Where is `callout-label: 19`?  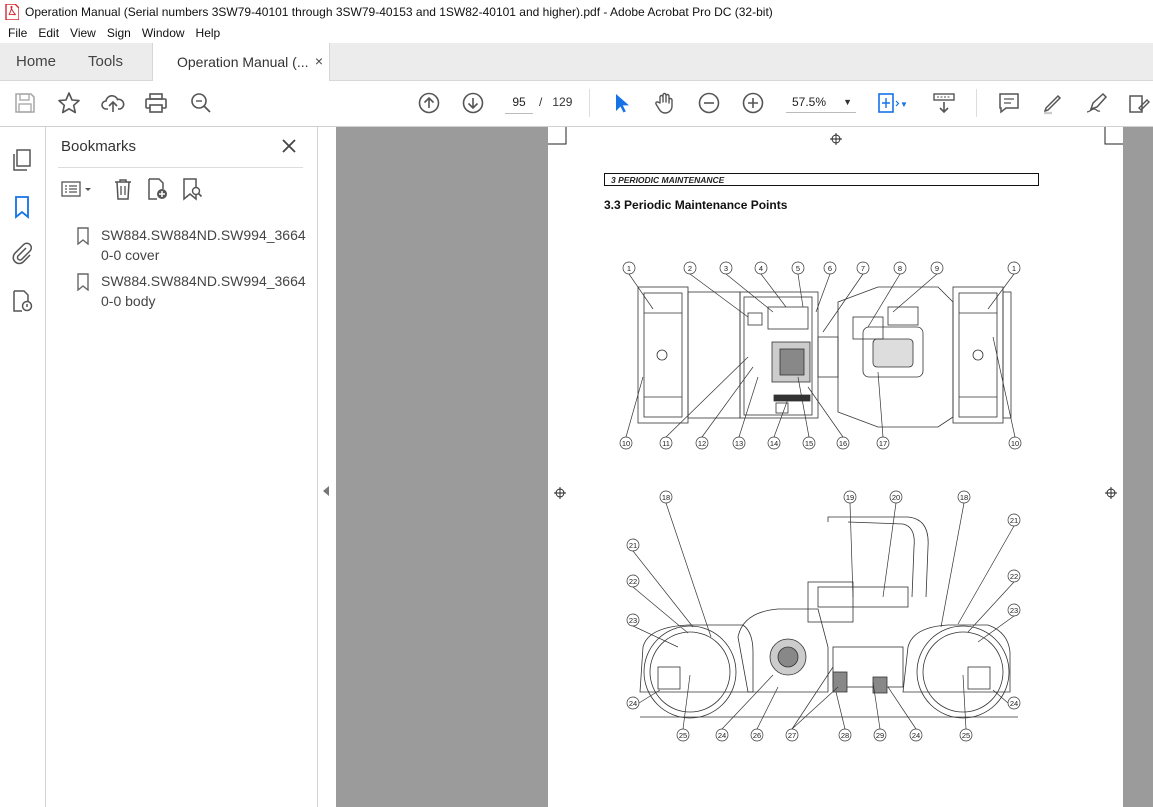 callout-label: 19 is located at coordinates (850, 497).